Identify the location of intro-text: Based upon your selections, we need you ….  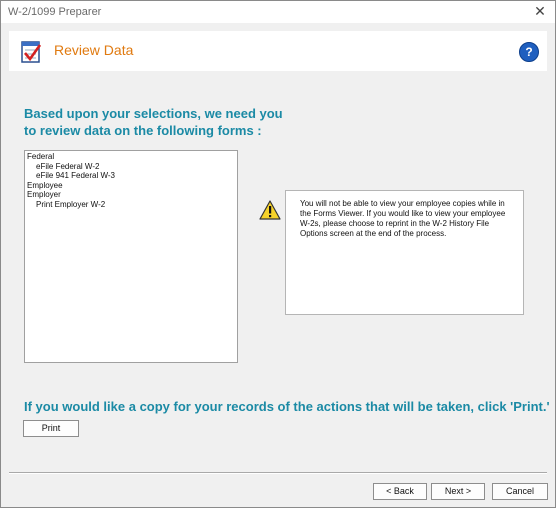
(174, 122).